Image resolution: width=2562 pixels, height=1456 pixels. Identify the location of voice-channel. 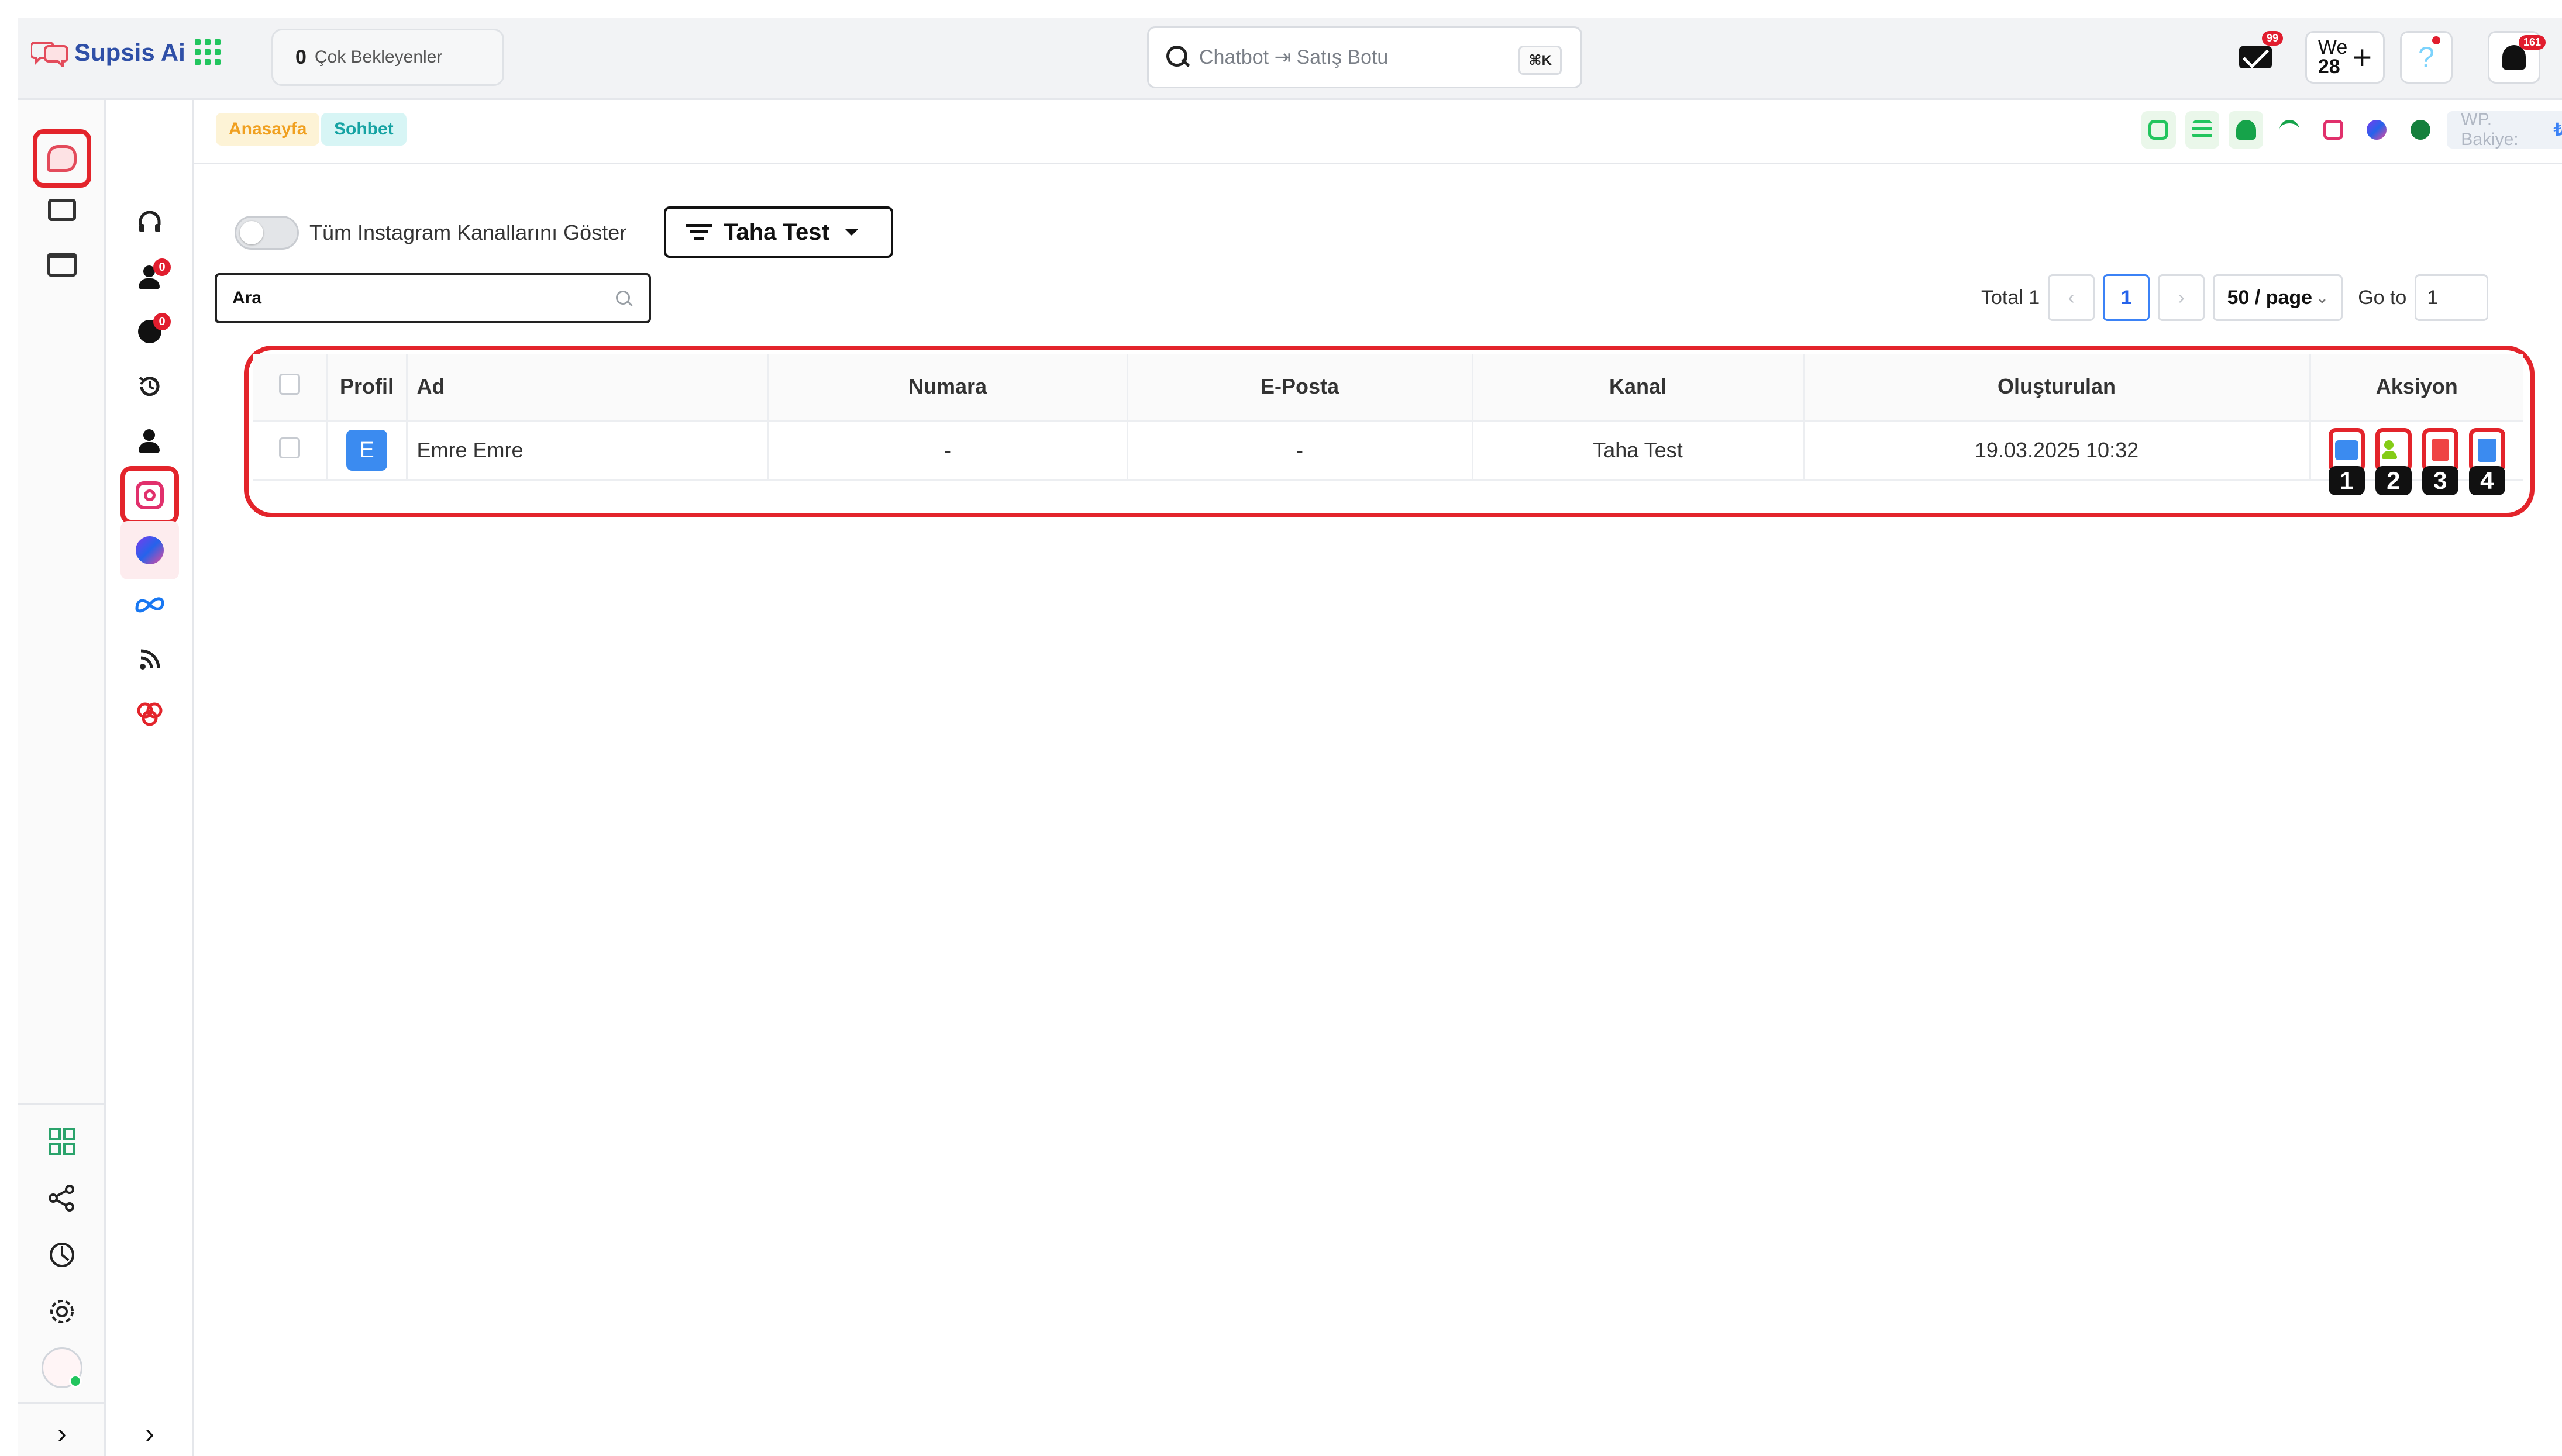
(2246, 130).